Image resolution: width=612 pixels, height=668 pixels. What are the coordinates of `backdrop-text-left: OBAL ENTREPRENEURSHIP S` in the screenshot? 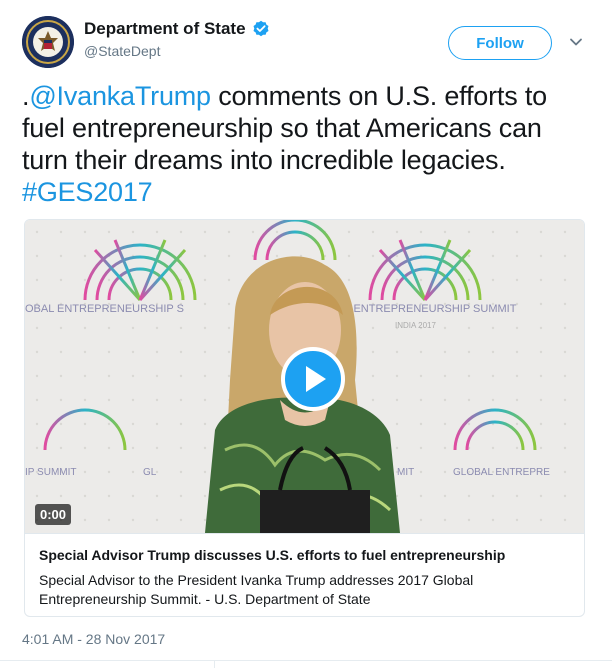 It's located at (104, 309).